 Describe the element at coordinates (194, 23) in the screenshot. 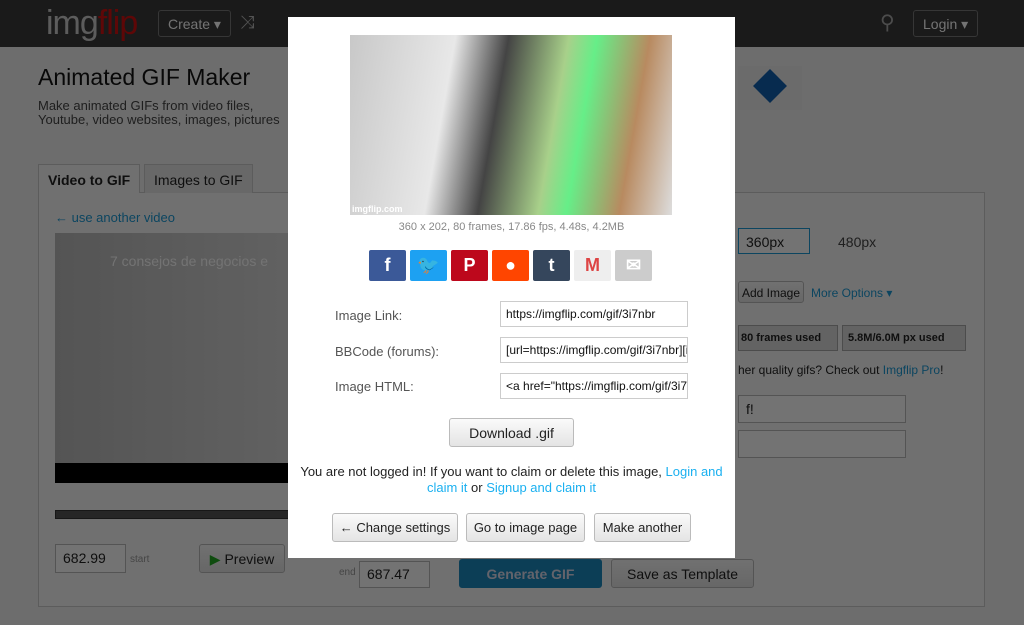

I see `create-menu-button: Create ▾` at that location.